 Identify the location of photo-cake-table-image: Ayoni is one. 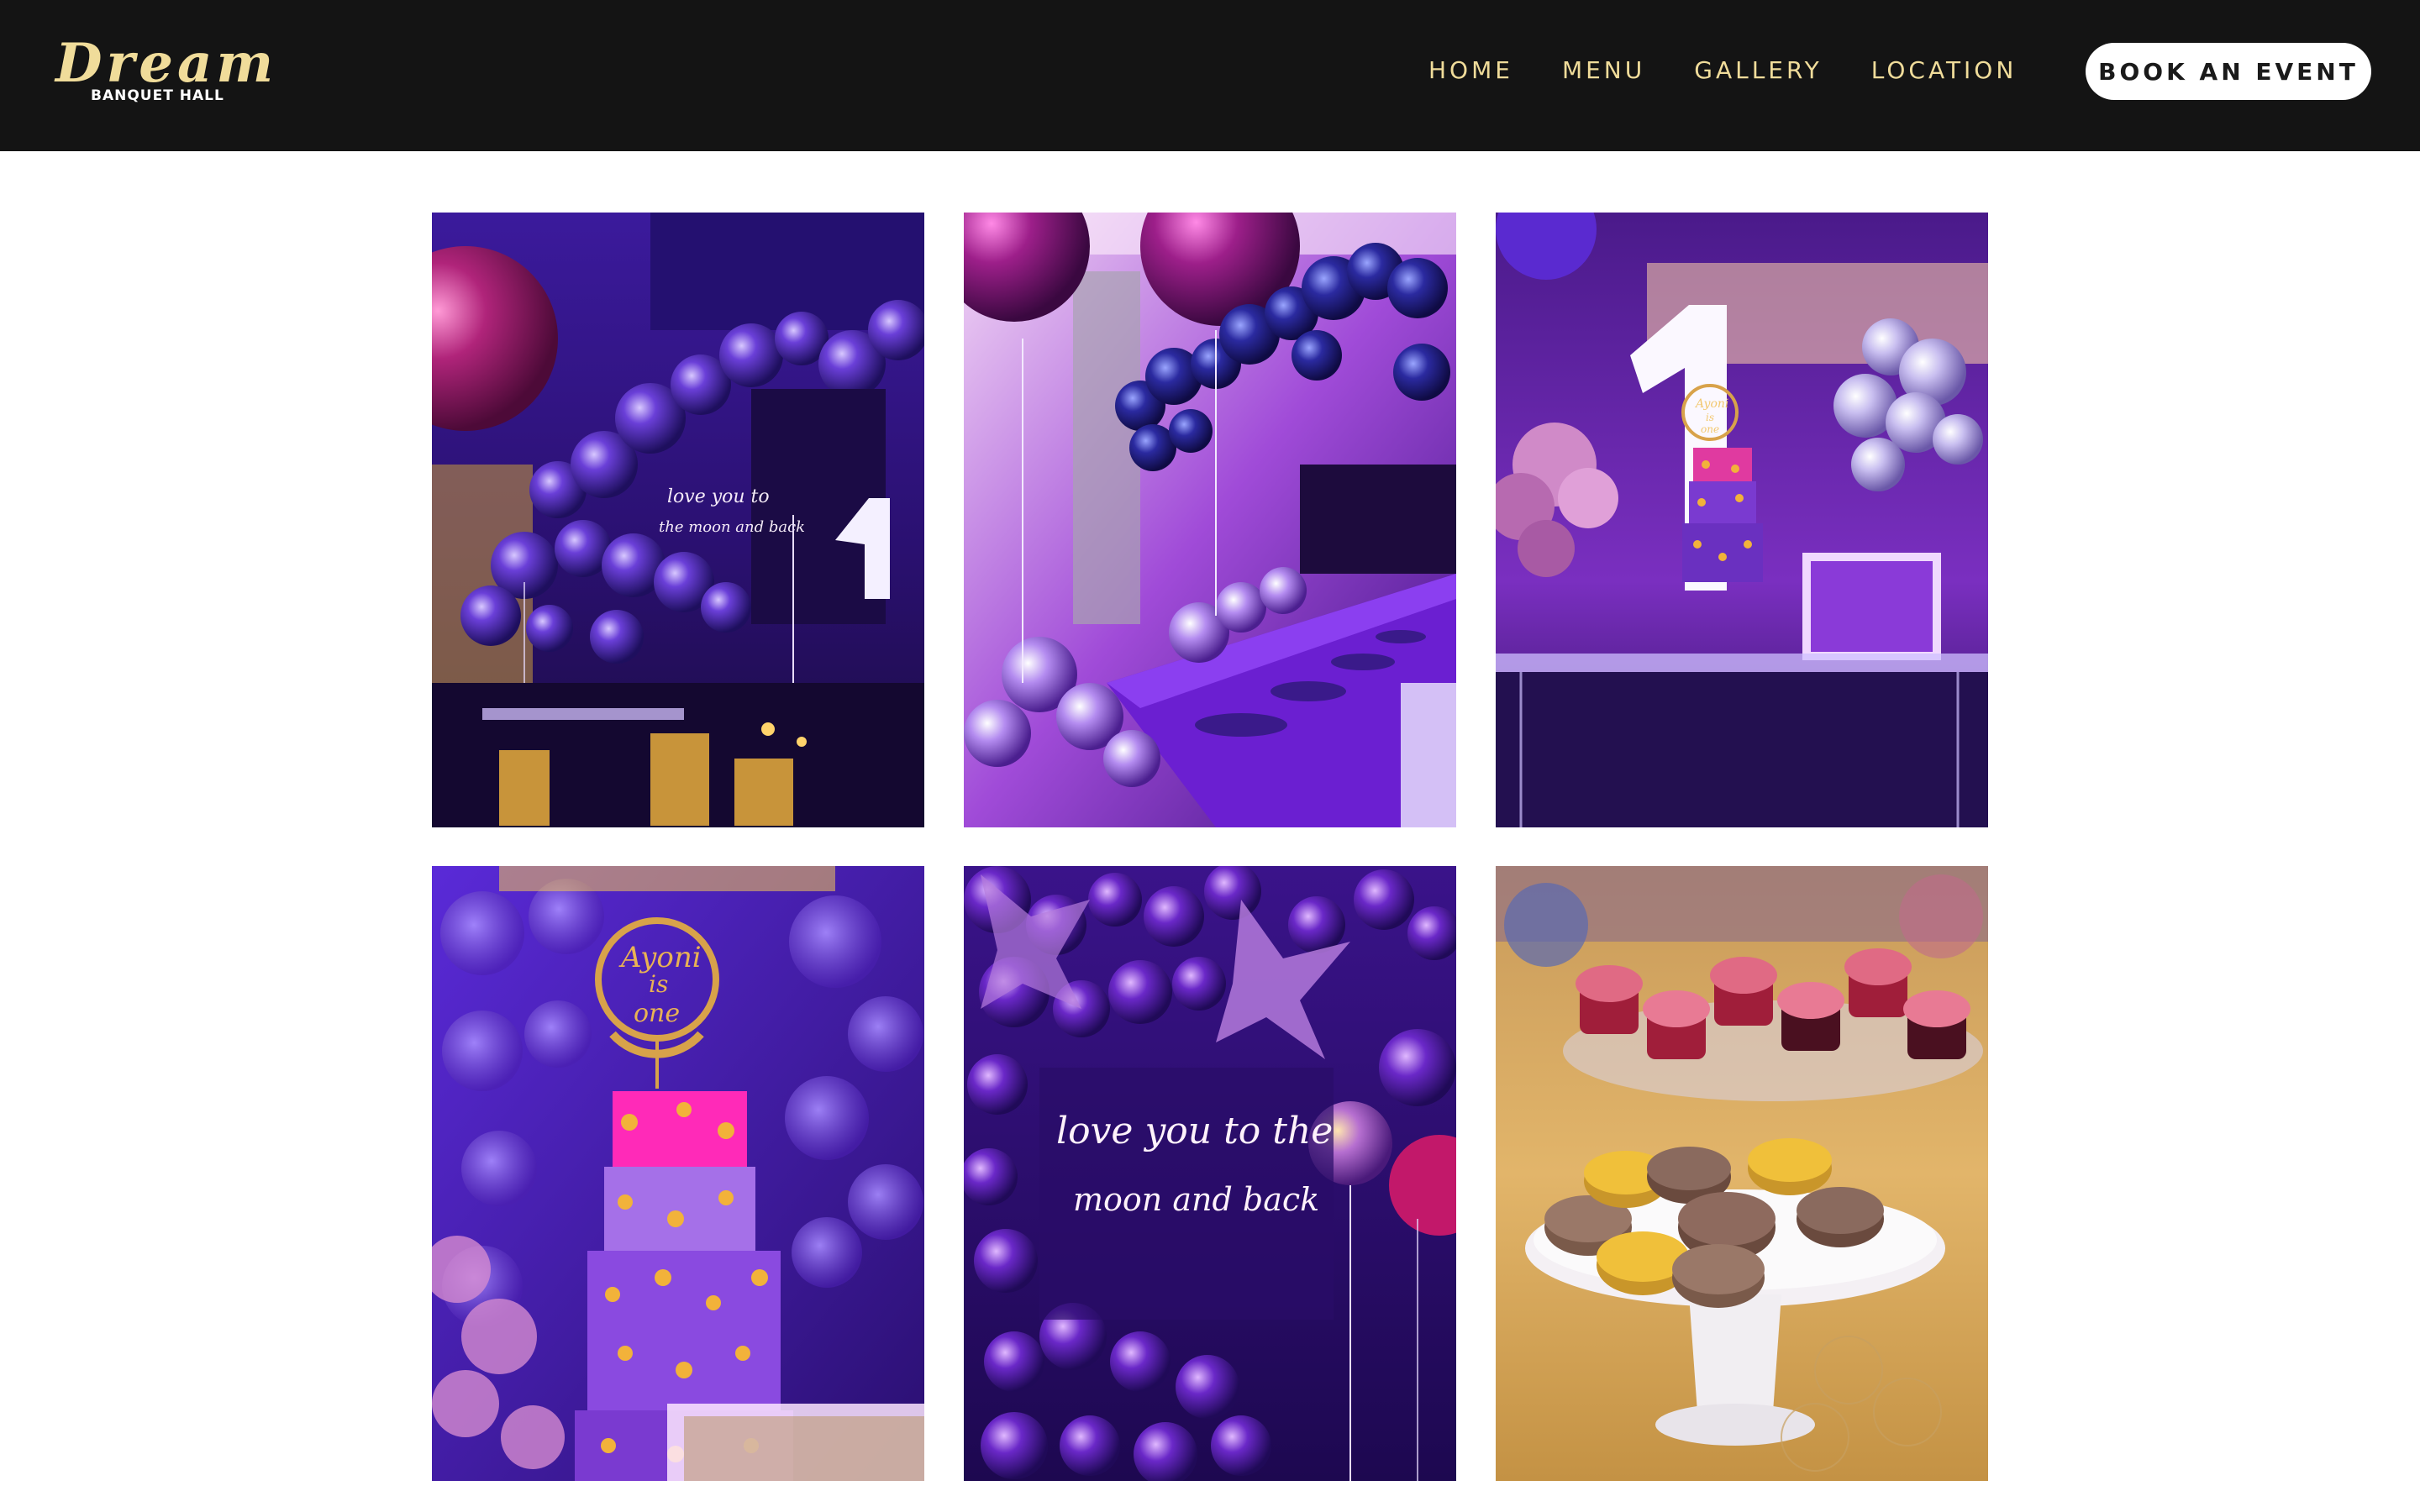
(1742, 520).